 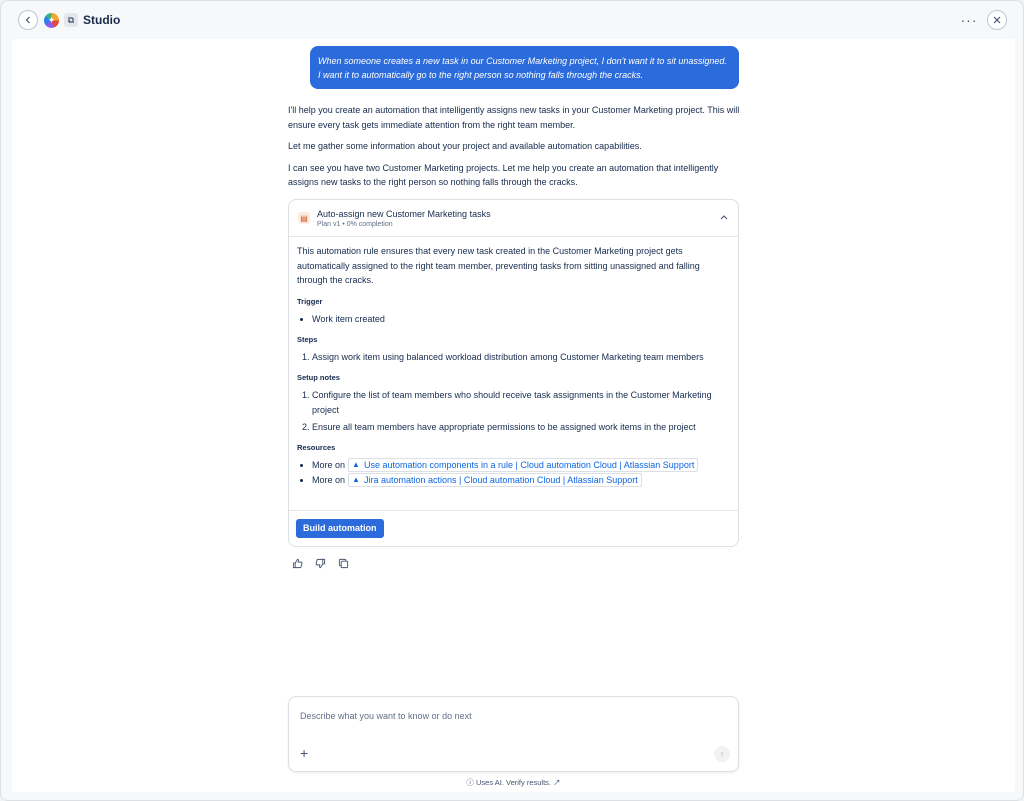 What do you see at coordinates (297, 563) in the screenshot?
I see `thumbs-up-icon` at bounding box center [297, 563].